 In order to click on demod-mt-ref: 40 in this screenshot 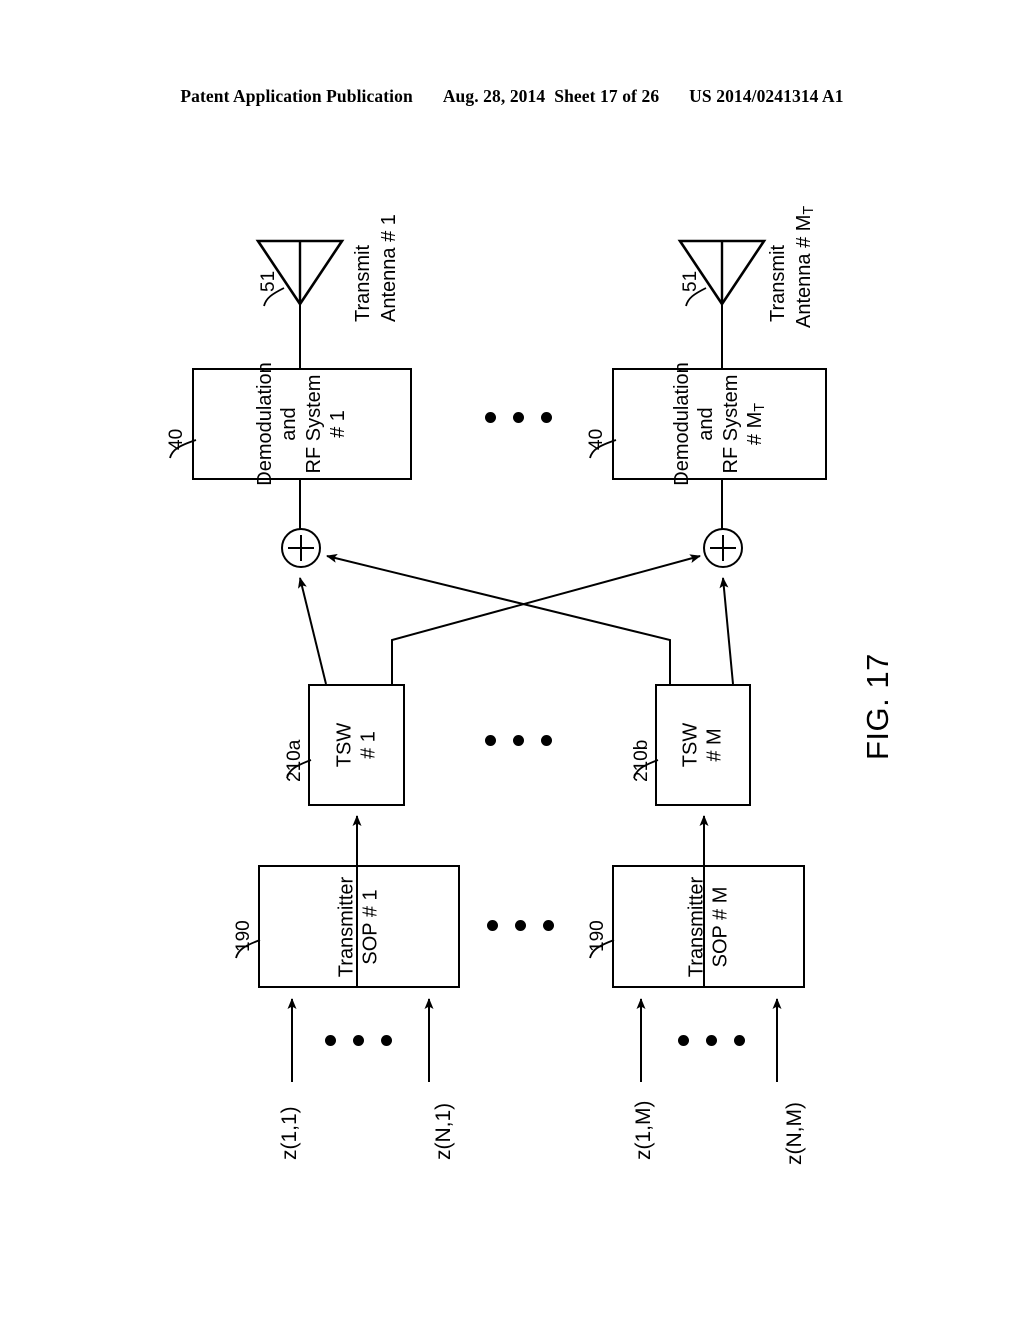, I will do `click(596, 439)`.